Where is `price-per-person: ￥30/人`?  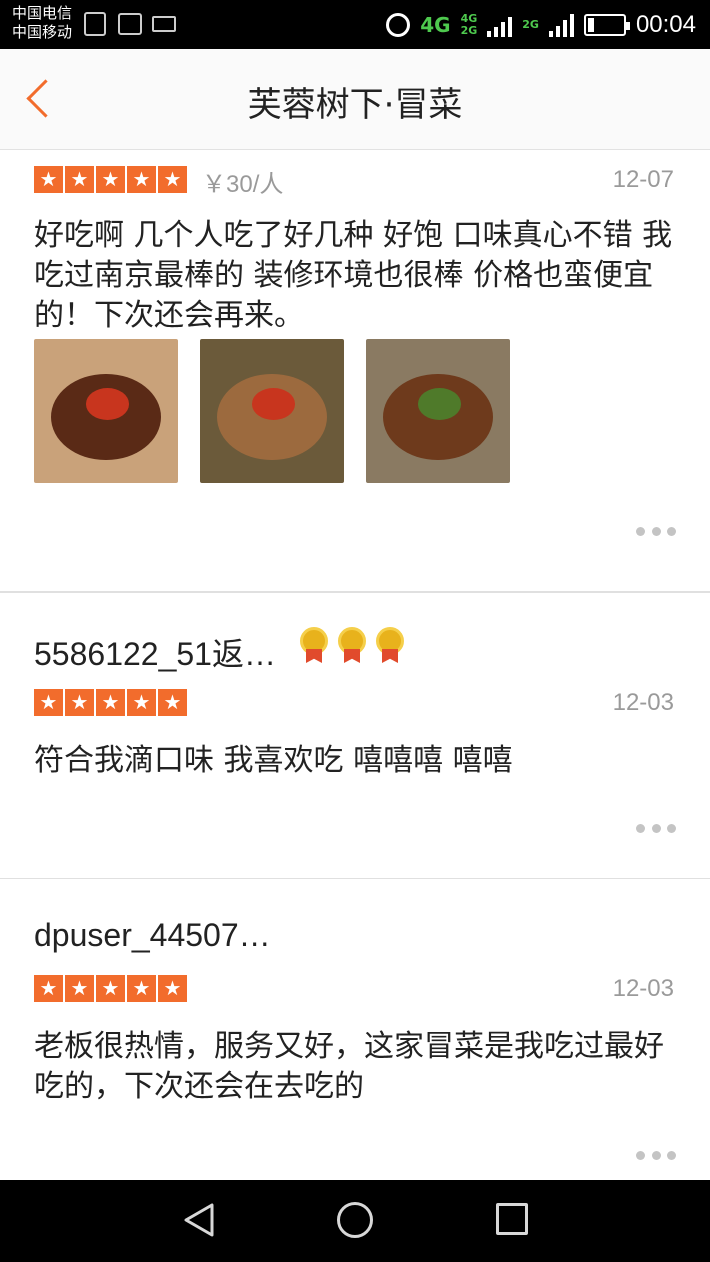 price-per-person: ￥30/人 is located at coordinates (243, 184).